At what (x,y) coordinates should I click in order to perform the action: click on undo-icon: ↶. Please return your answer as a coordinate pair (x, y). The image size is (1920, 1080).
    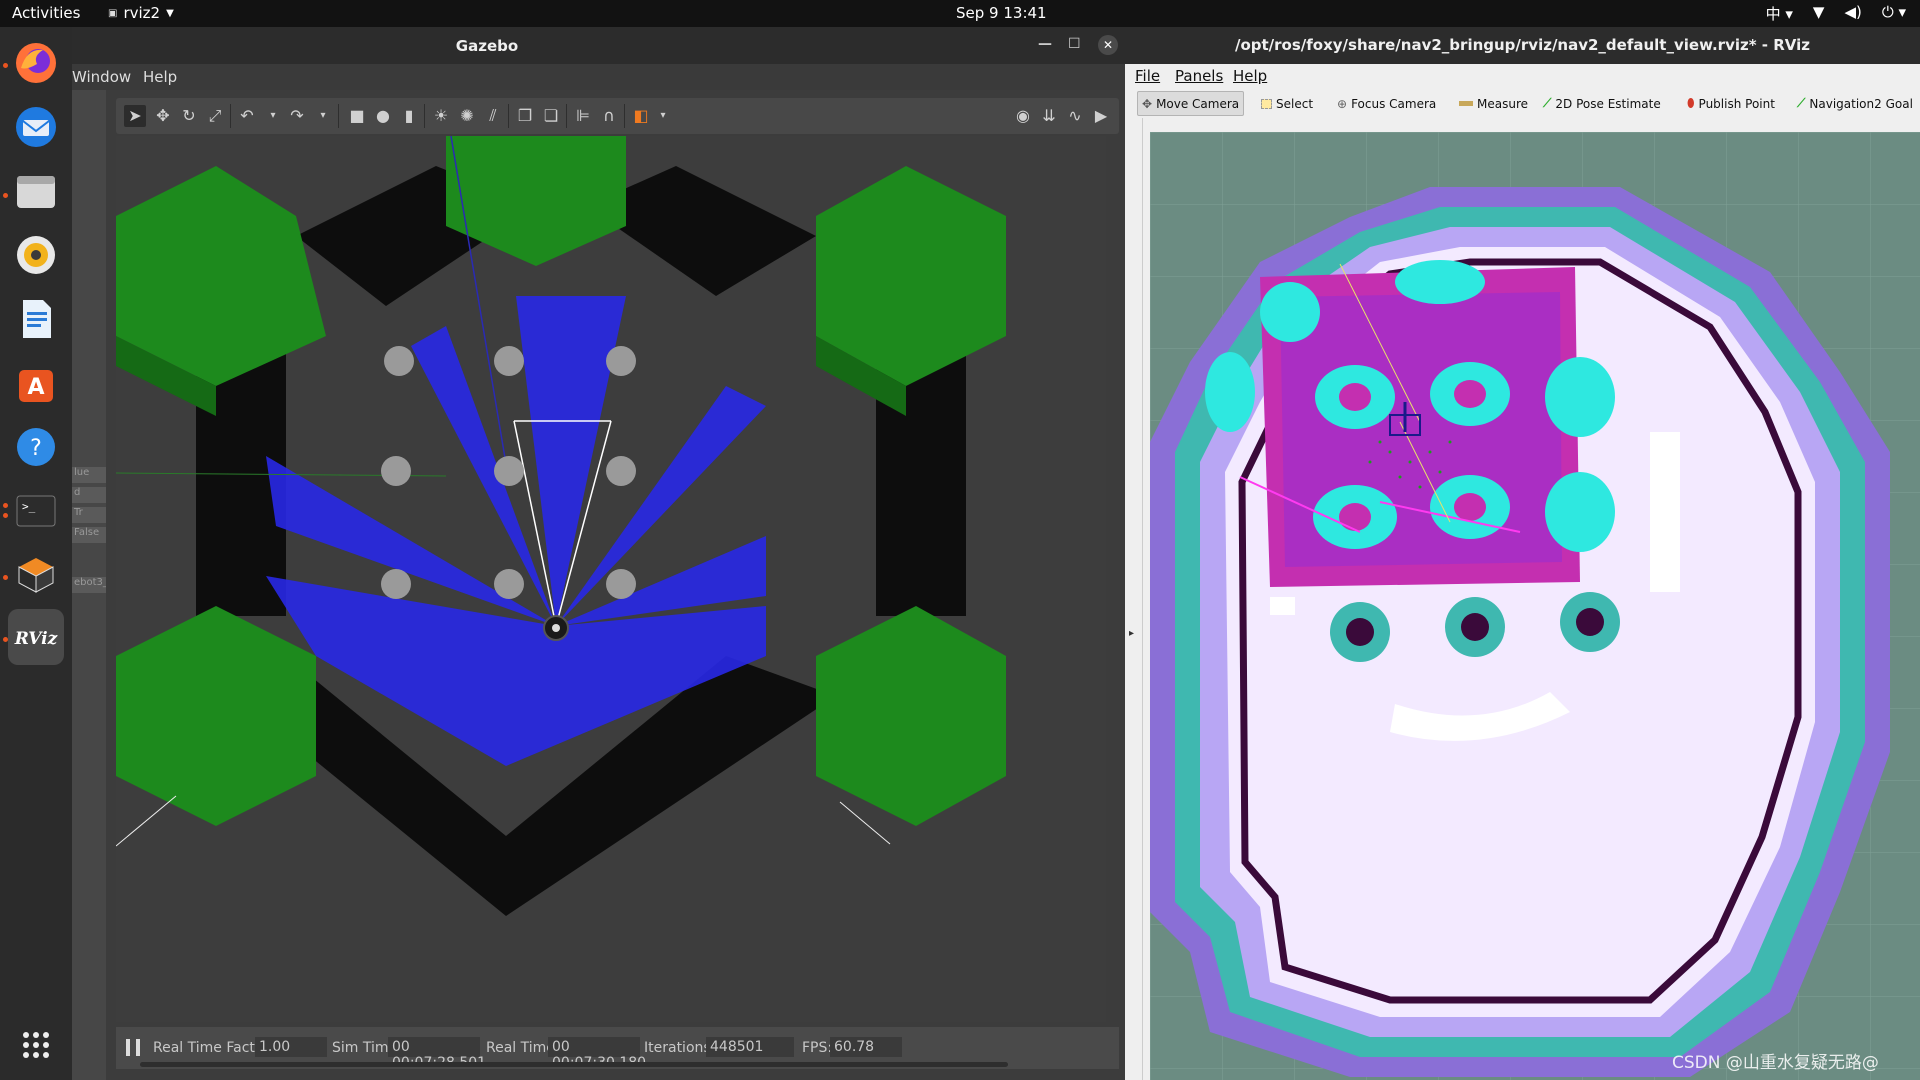
    Looking at the image, I should click on (247, 116).